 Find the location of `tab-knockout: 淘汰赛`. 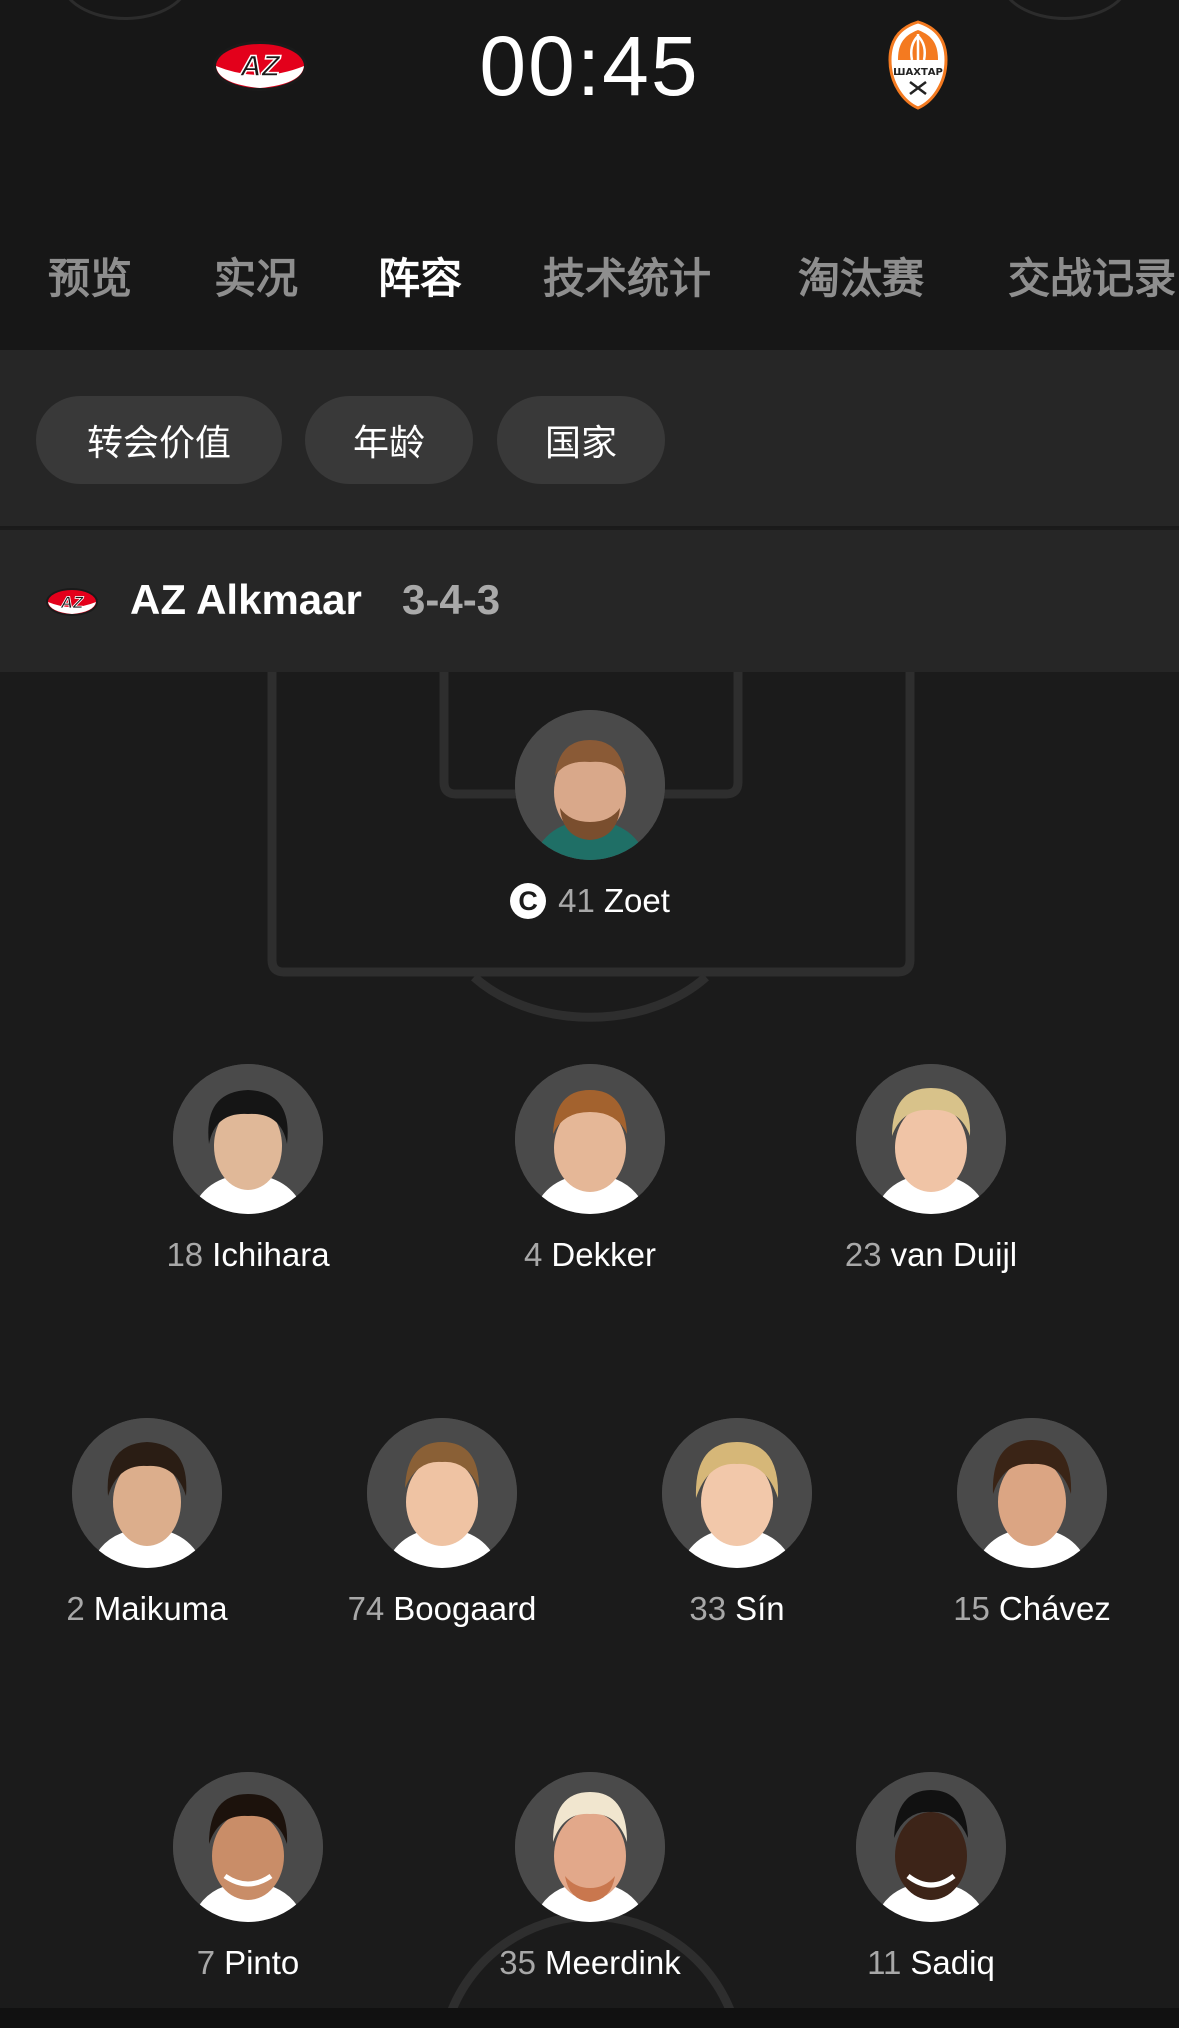

tab-knockout: 淘汰赛 is located at coordinates (861, 275).